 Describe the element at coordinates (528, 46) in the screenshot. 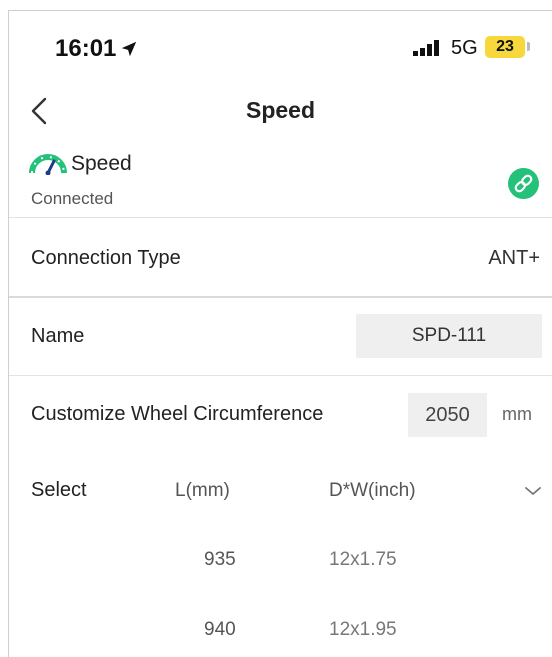

I see `battery-nub` at that location.